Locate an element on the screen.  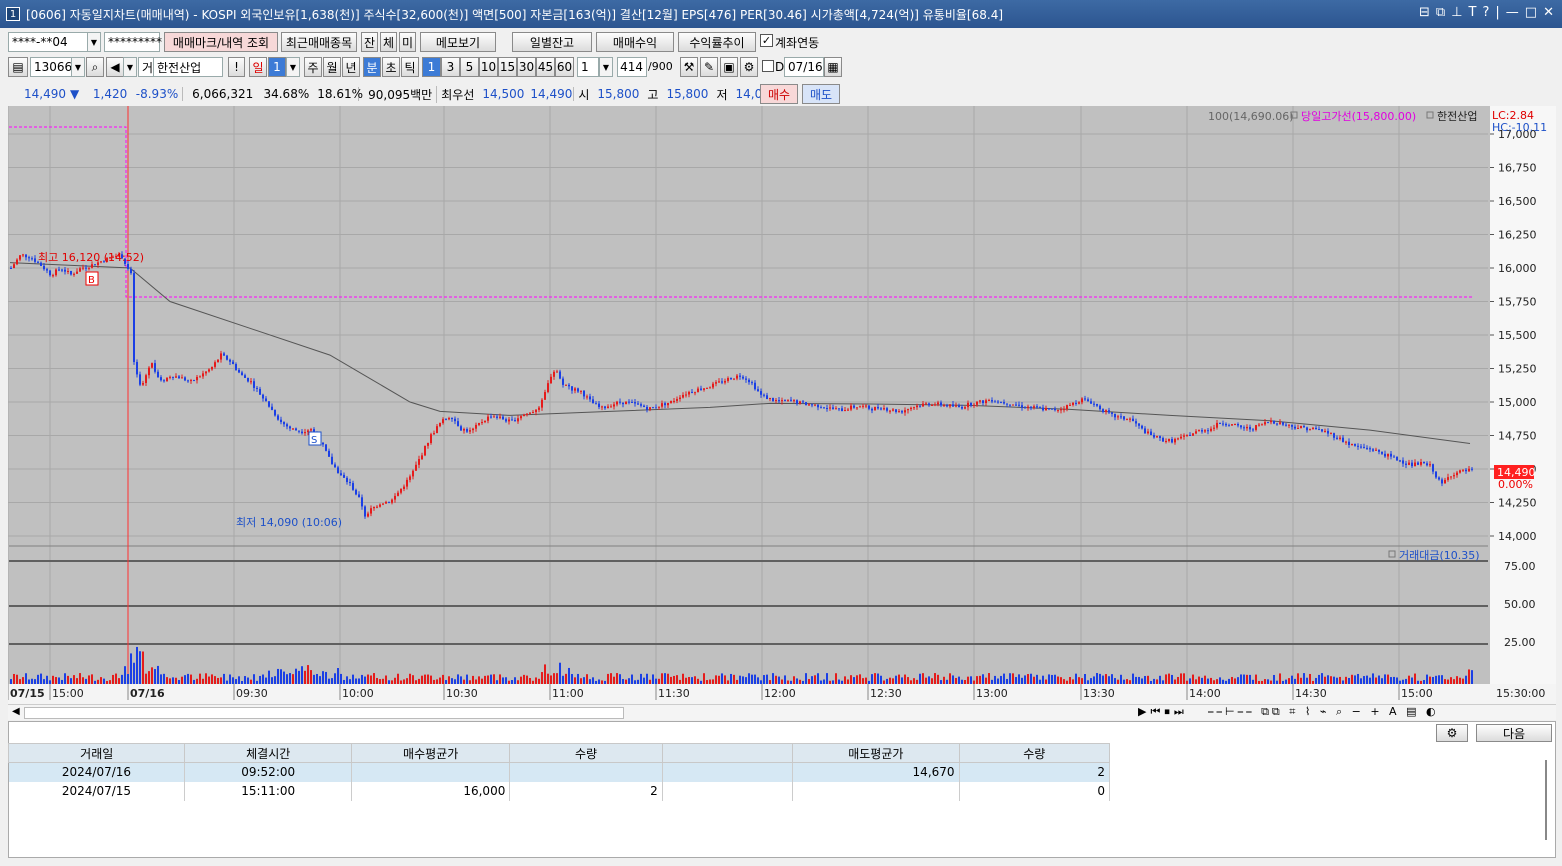
period-minute-button: 분 is located at coordinates (372, 67).